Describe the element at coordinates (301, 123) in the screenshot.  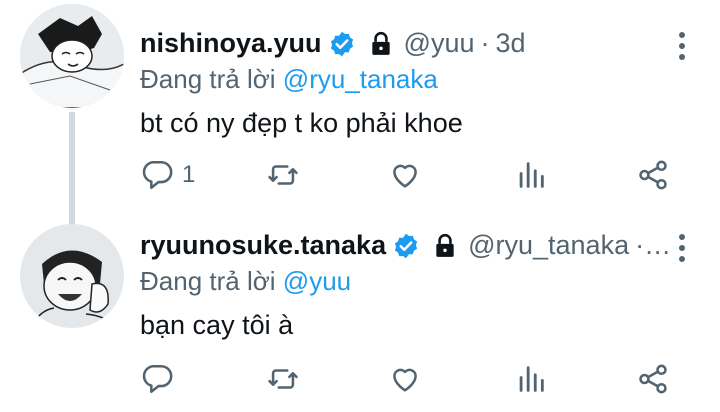
I see `tweet-text: bt có ny đẹp t ko phải khoe` at that location.